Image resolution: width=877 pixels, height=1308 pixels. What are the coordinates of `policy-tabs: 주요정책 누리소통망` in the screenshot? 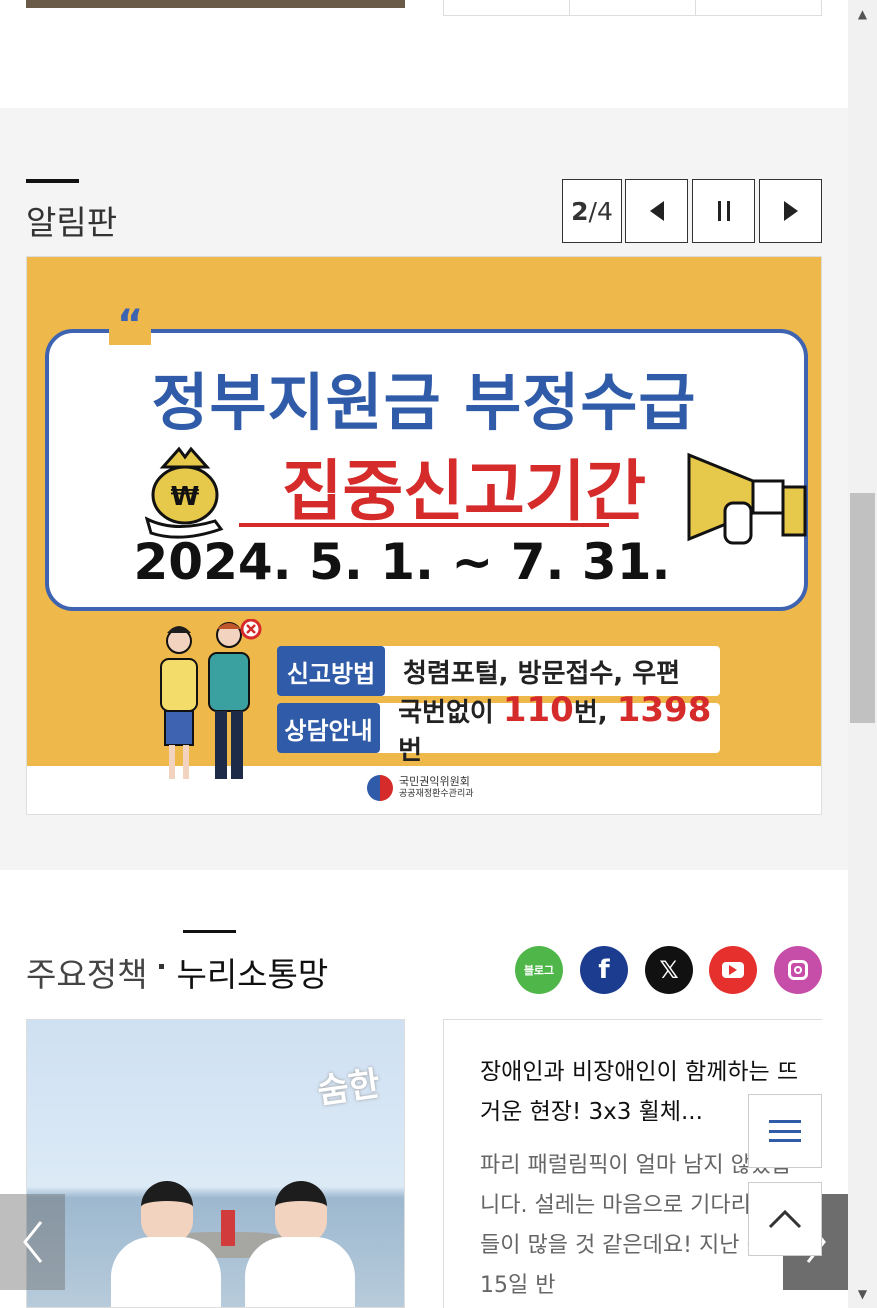 It's located at (177, 972).